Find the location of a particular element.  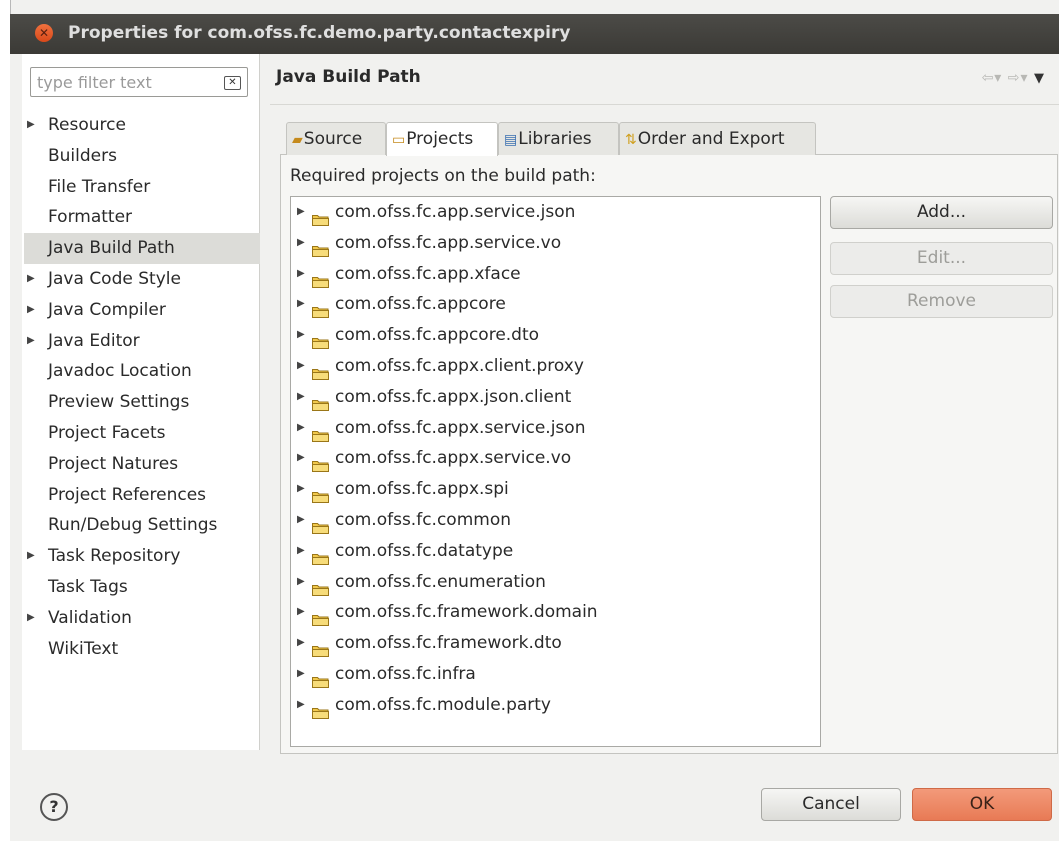

project-name: com.ofss.fc.common is located at coordinates (423, 519).